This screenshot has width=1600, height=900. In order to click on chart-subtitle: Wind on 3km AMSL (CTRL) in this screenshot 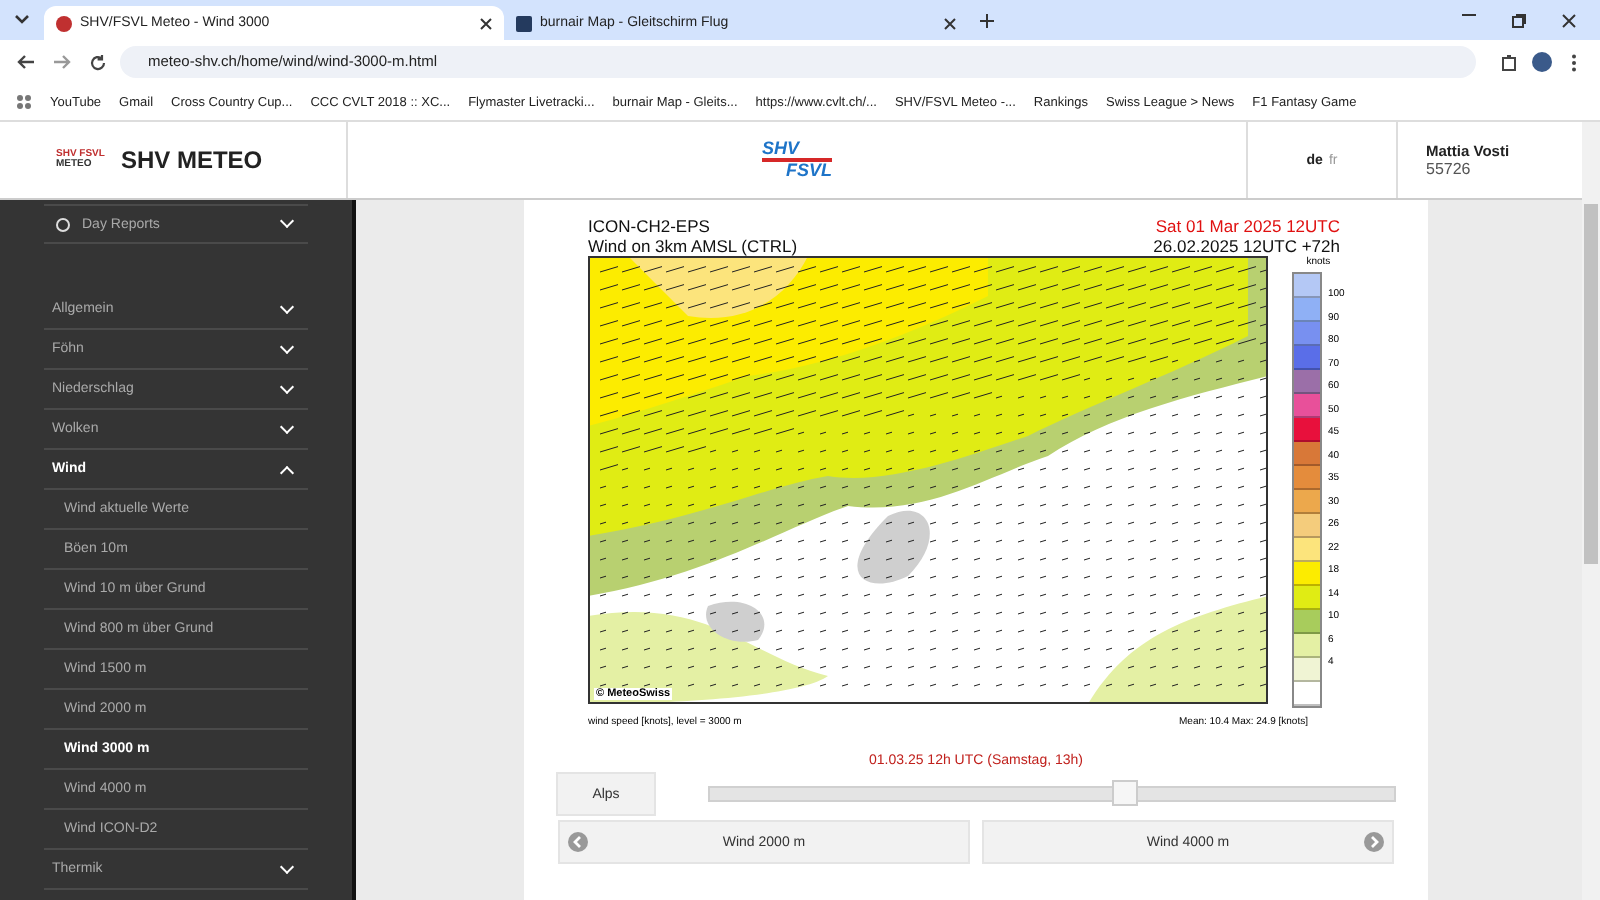, I will do `click(693, 246)`.